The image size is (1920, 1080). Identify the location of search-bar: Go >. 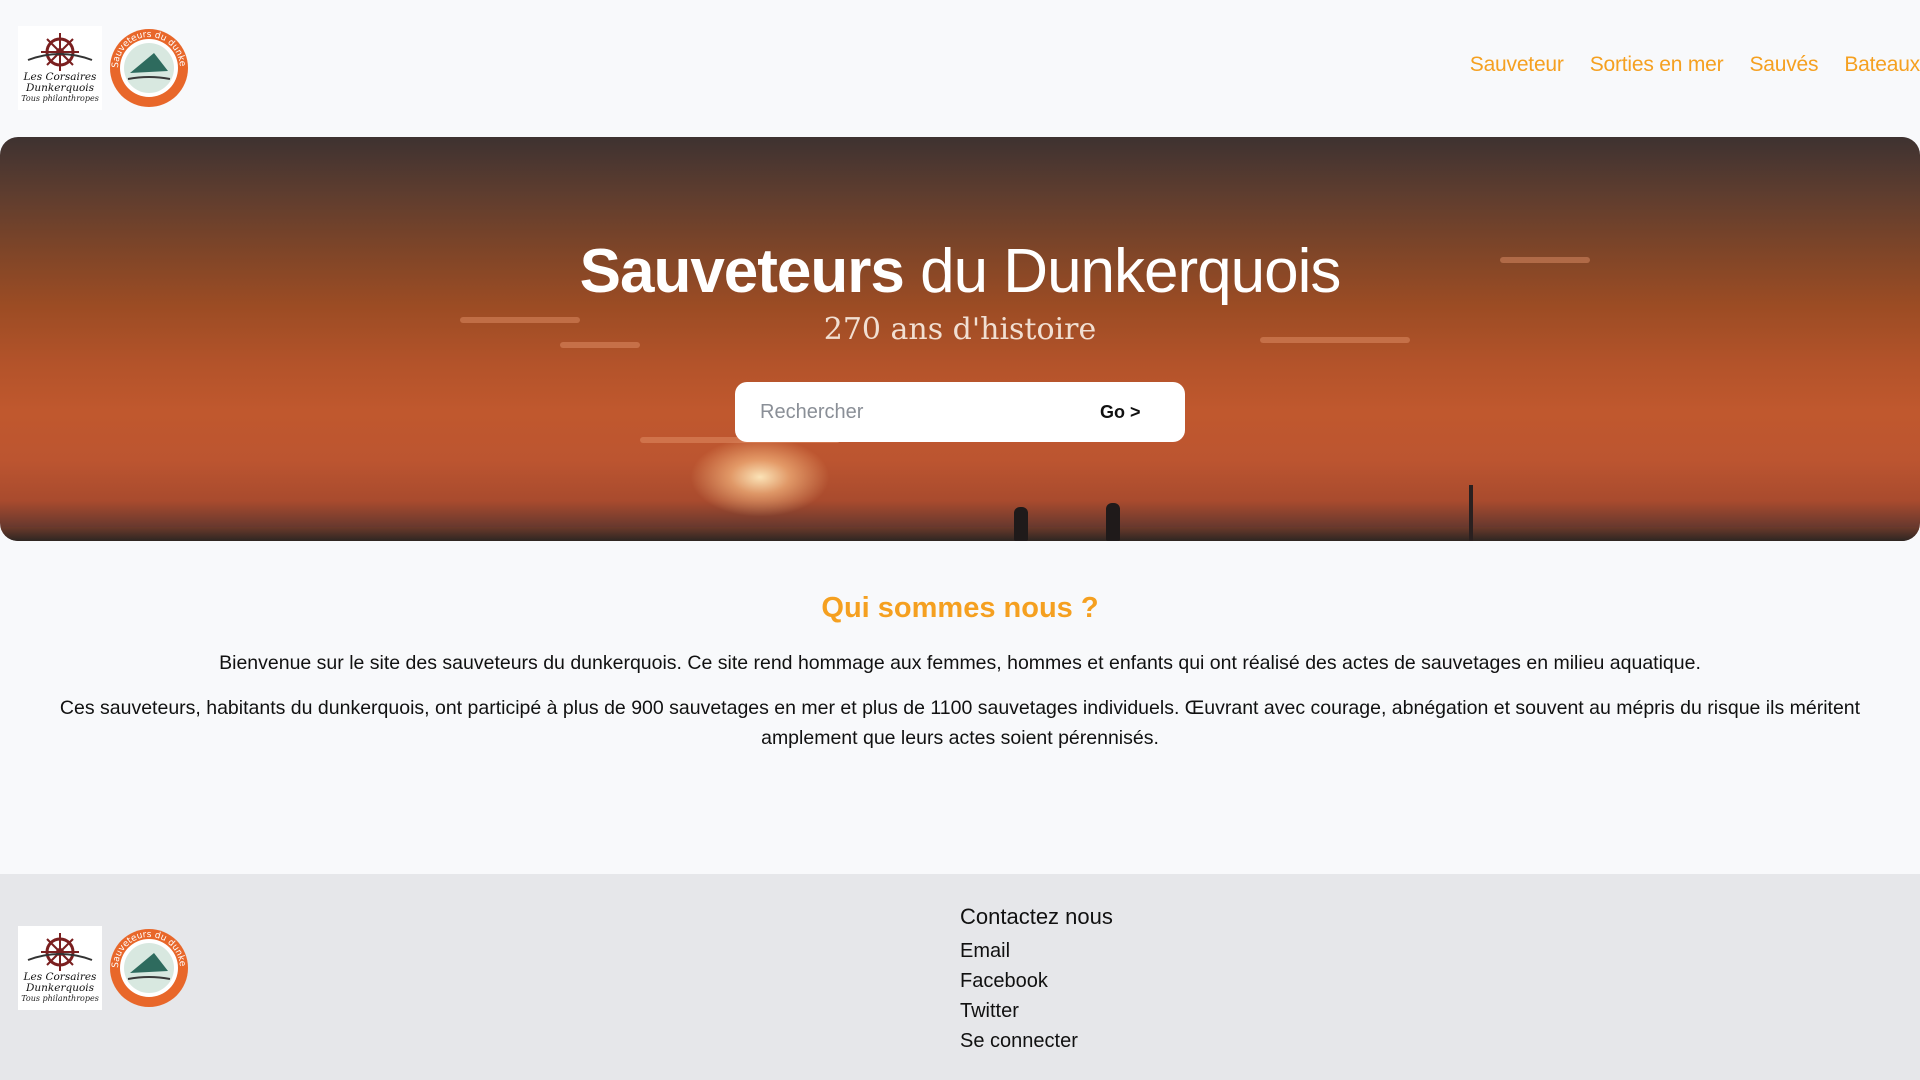
(960, 412).